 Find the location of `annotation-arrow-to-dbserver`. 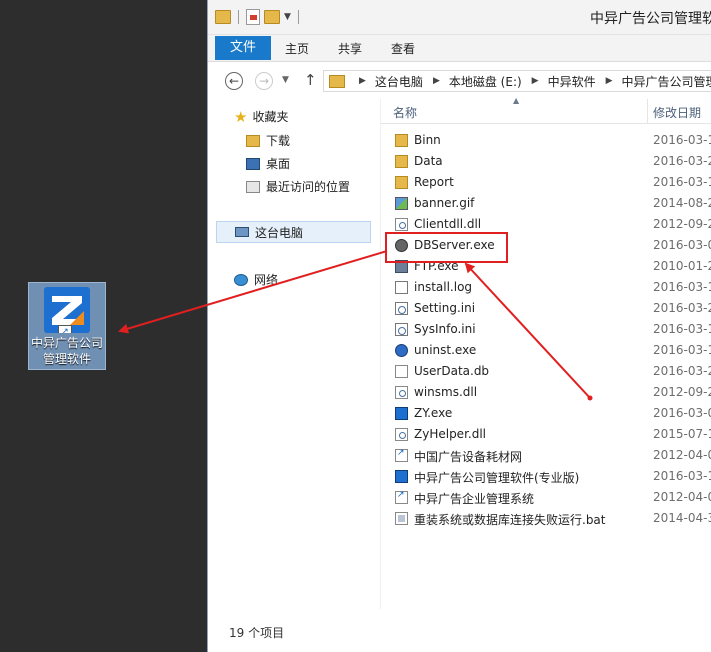

annotation-arrow-to-dbserver is located at coordinates (527, 330).